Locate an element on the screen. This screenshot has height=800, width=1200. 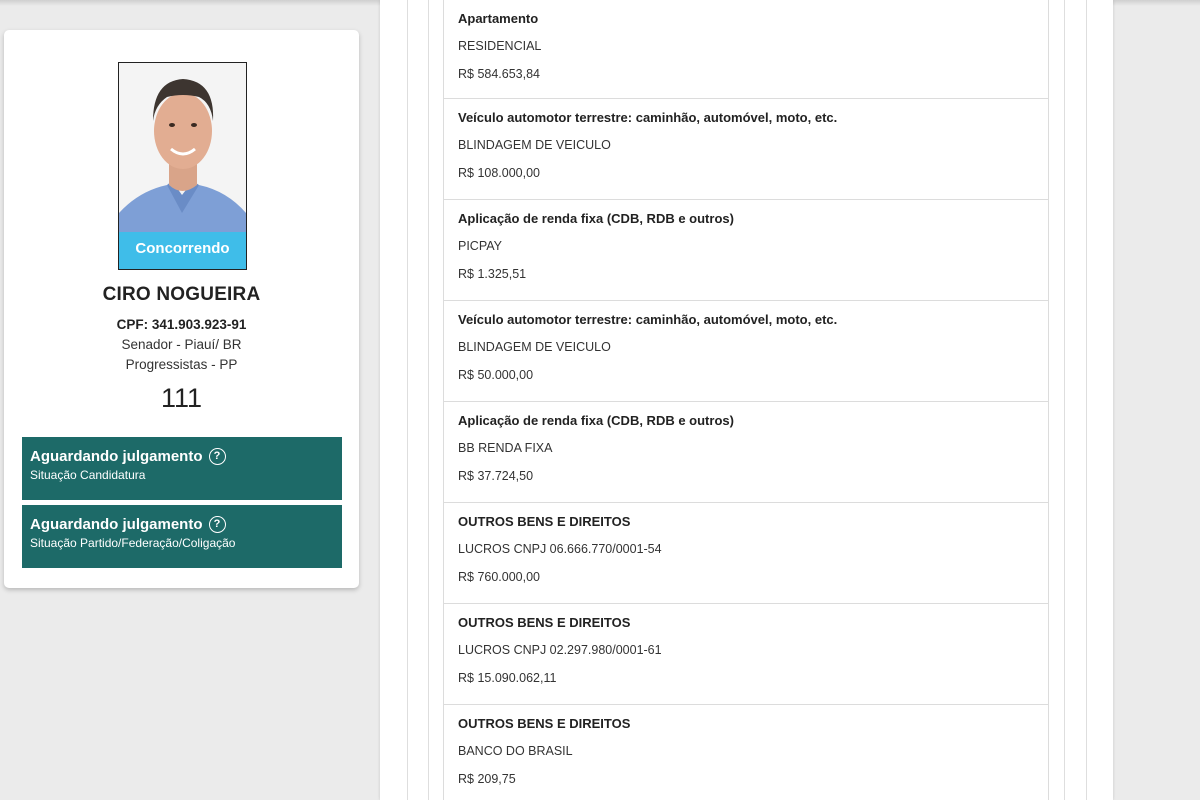
candidate-number: 111 is located at coordinates (181, 398).